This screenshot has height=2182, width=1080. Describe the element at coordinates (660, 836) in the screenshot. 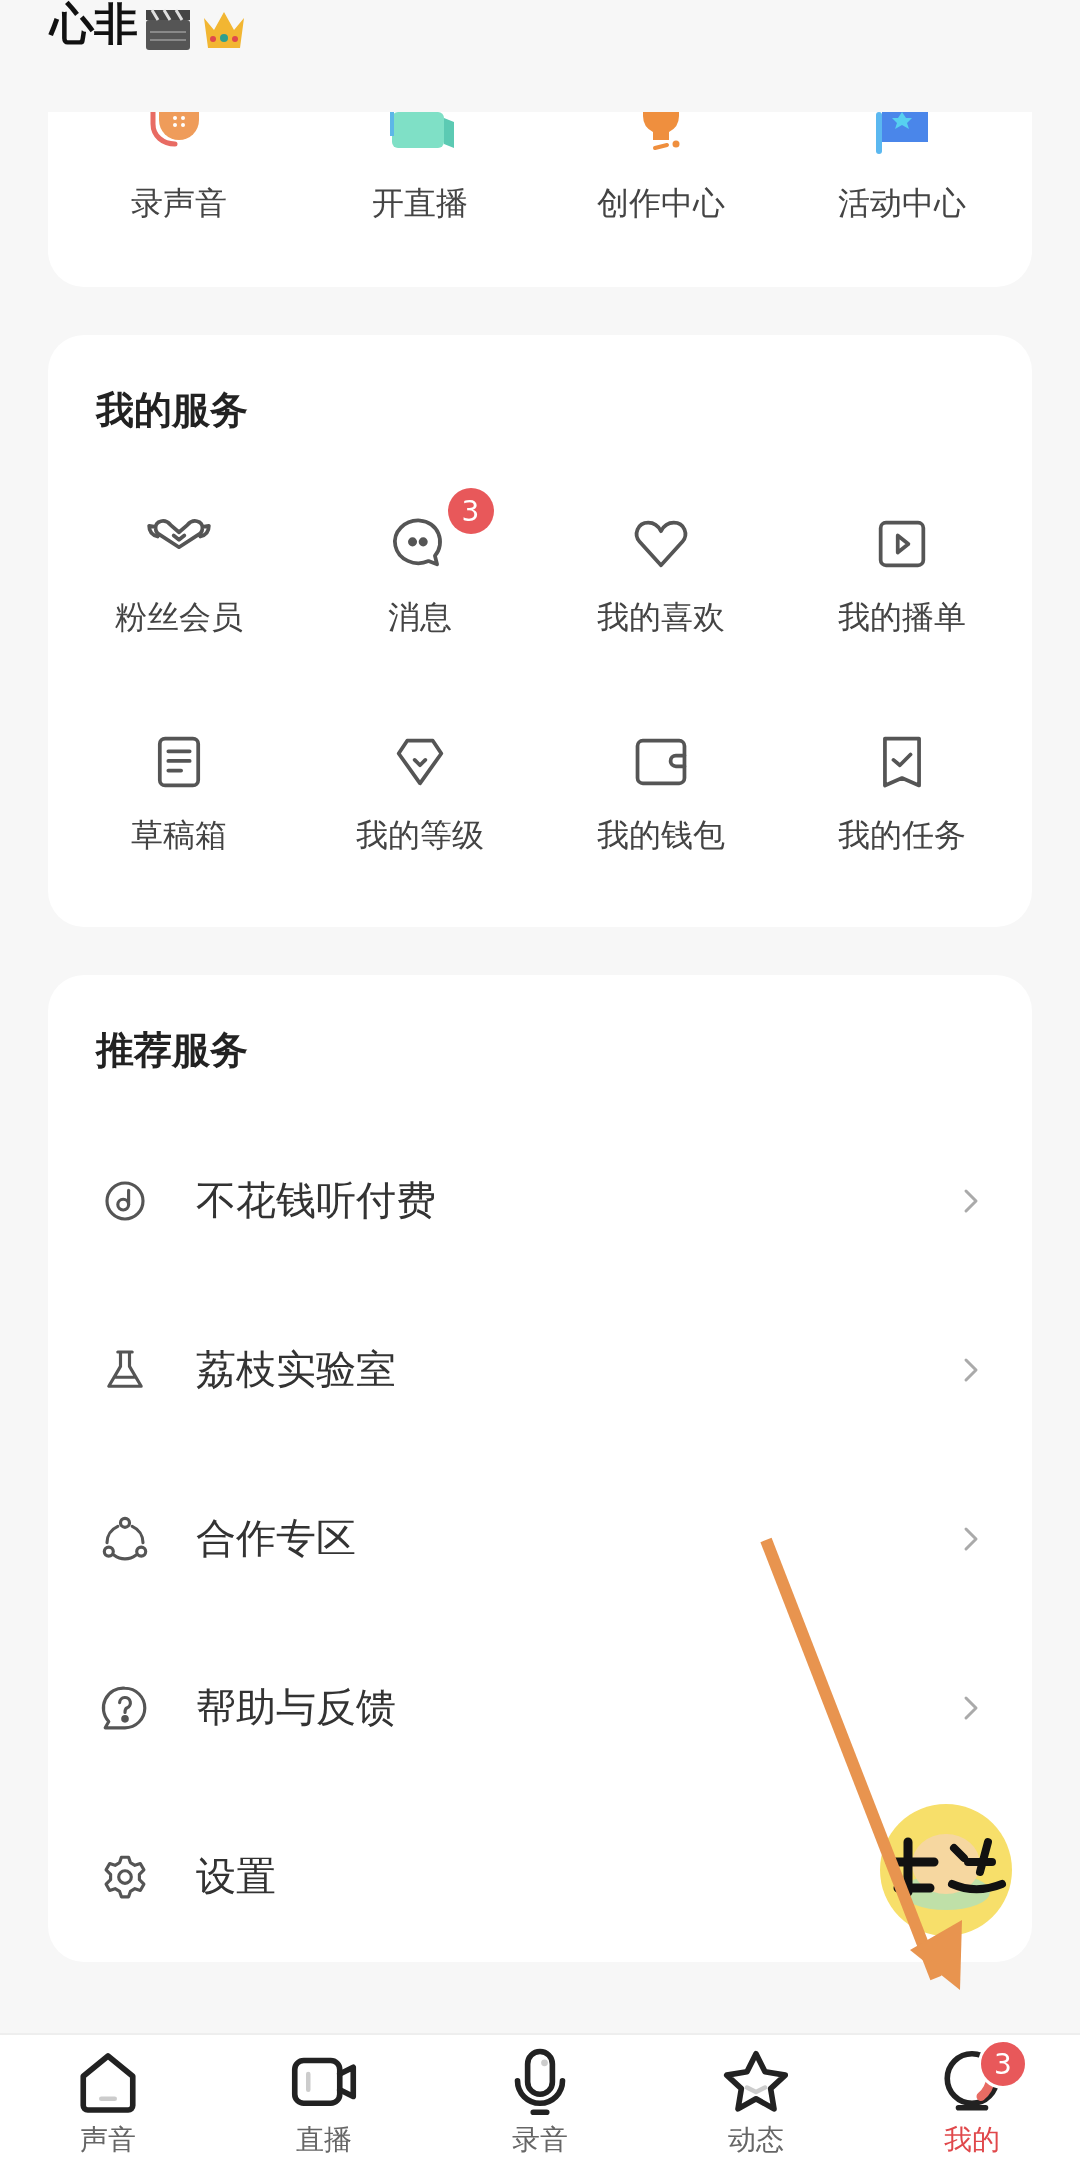

I see `service-label: 我的钱包` at that location.